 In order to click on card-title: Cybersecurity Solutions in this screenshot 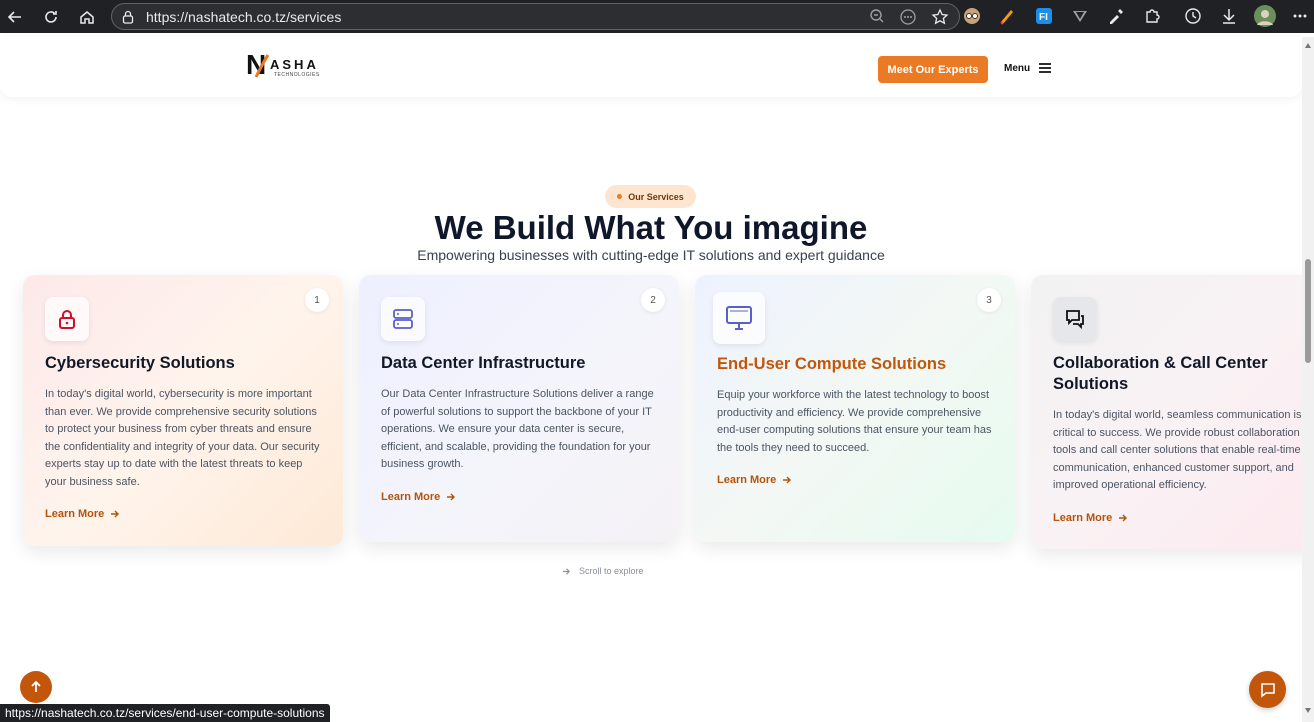, I will do `click(140, 363)`.